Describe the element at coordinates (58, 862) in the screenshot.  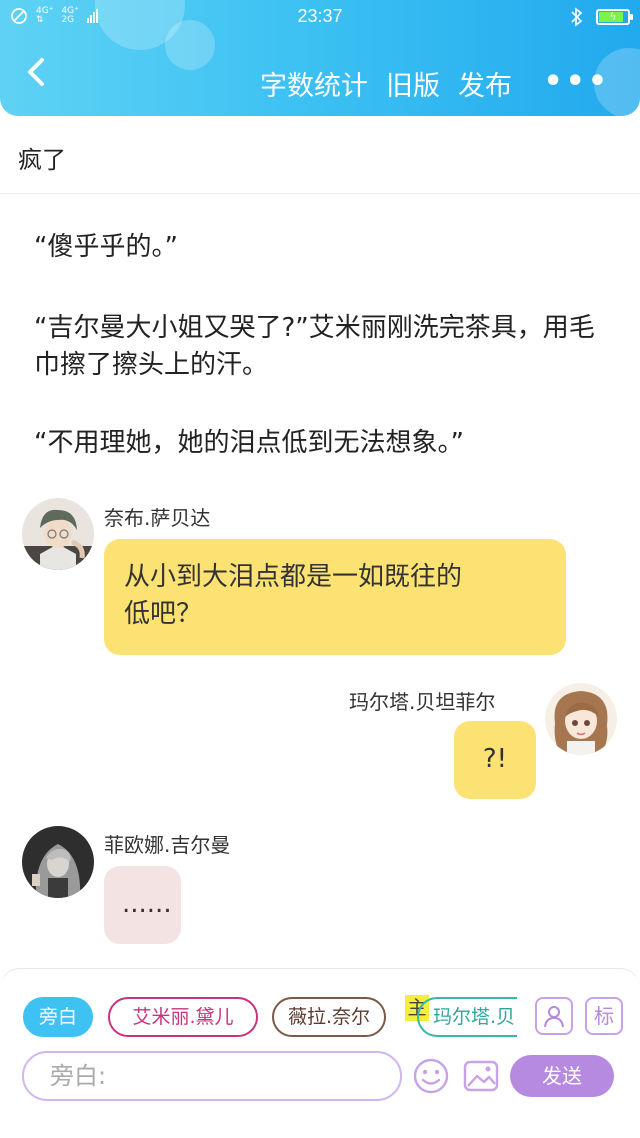
I see `avatar-fiona` at that location.